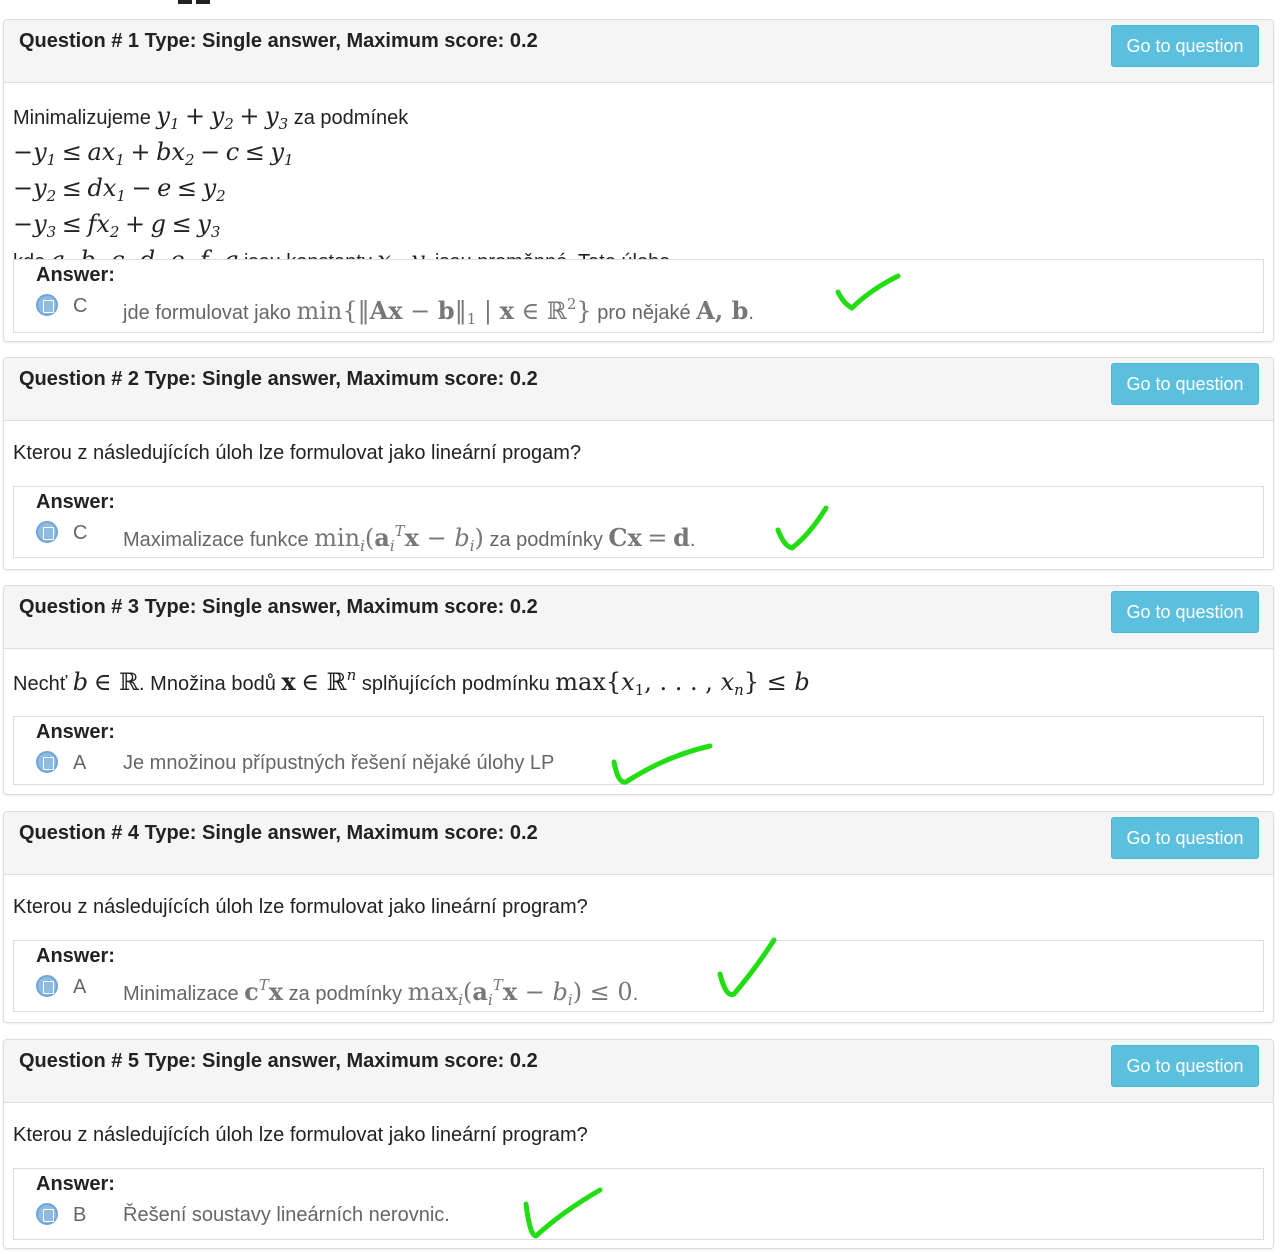 This screenshot has width=1282, height=1254. What do you see at coordinates (207, 313) in the screenshot?
I see `text-fragment: jde formulovat jako` at bounding box center [207, 313].